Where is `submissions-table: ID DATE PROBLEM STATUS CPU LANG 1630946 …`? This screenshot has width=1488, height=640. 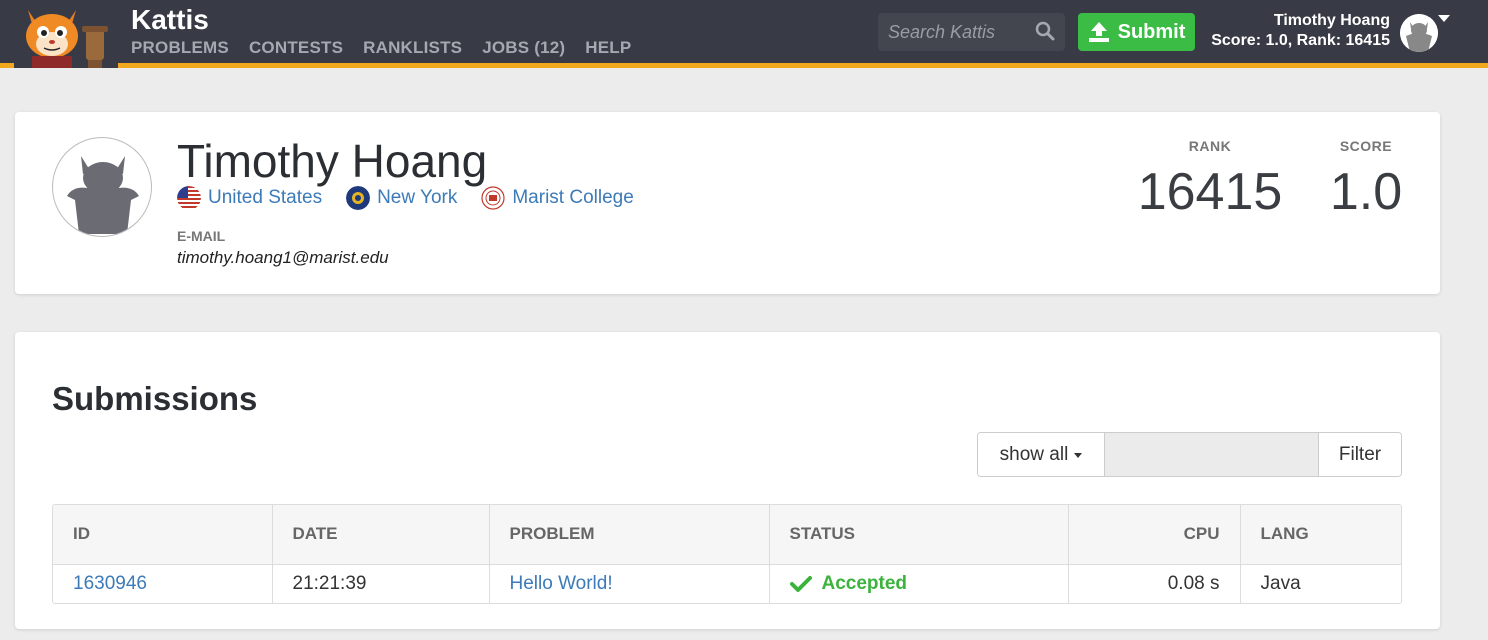 submissions-table: ID DATE PROBLEM STATUS CPU LANG 1630946 … is located at coordinates (727, 554).